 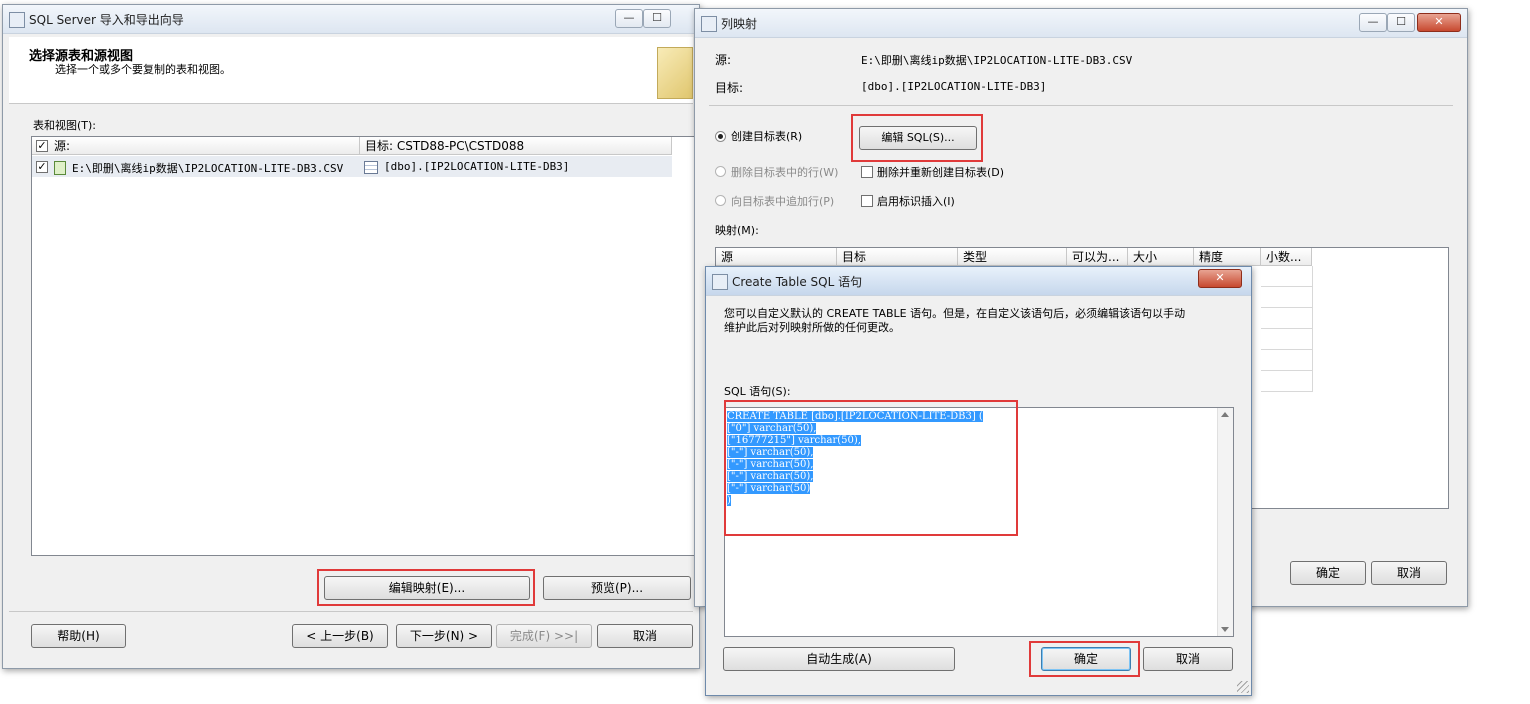 What do you see at coordinates (657, 18) in the screenshot?
I see `maximize-button: ☐` at bounding box center [657, 18].